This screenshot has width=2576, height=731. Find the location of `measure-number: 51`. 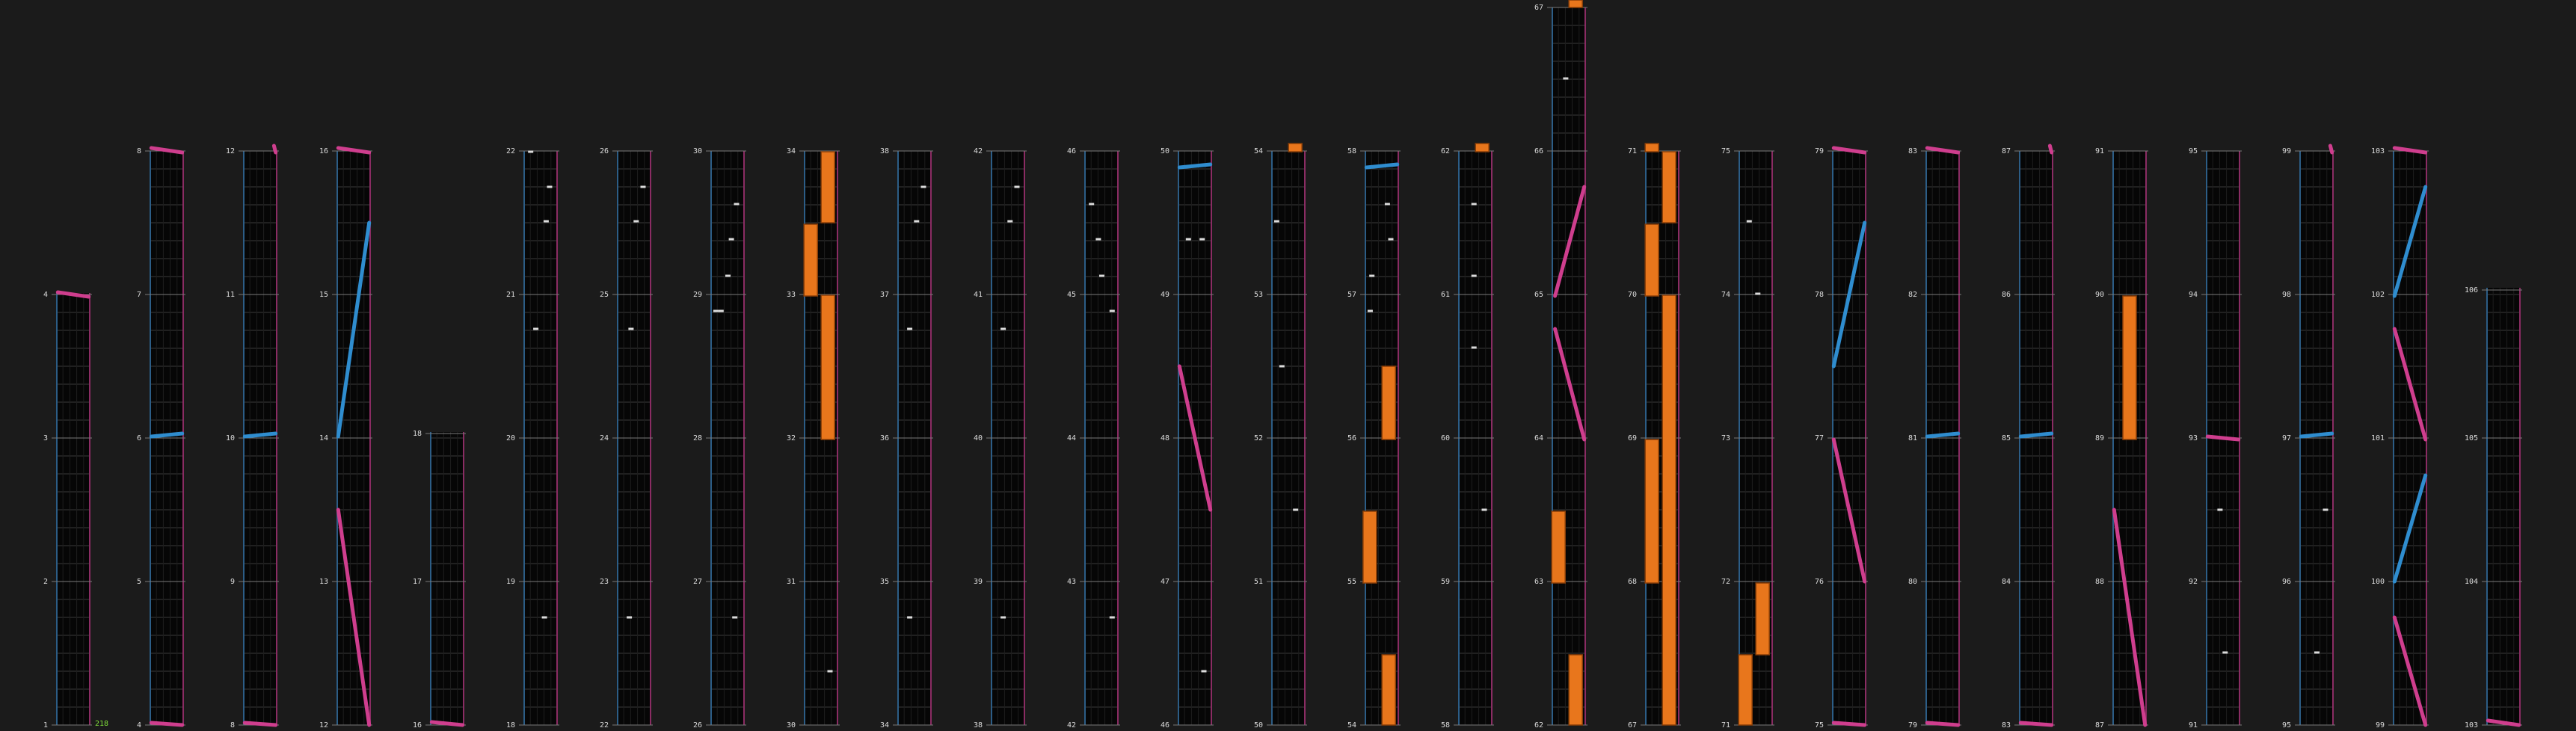

measure-number: 51 is located at coordinates (1258, 582).